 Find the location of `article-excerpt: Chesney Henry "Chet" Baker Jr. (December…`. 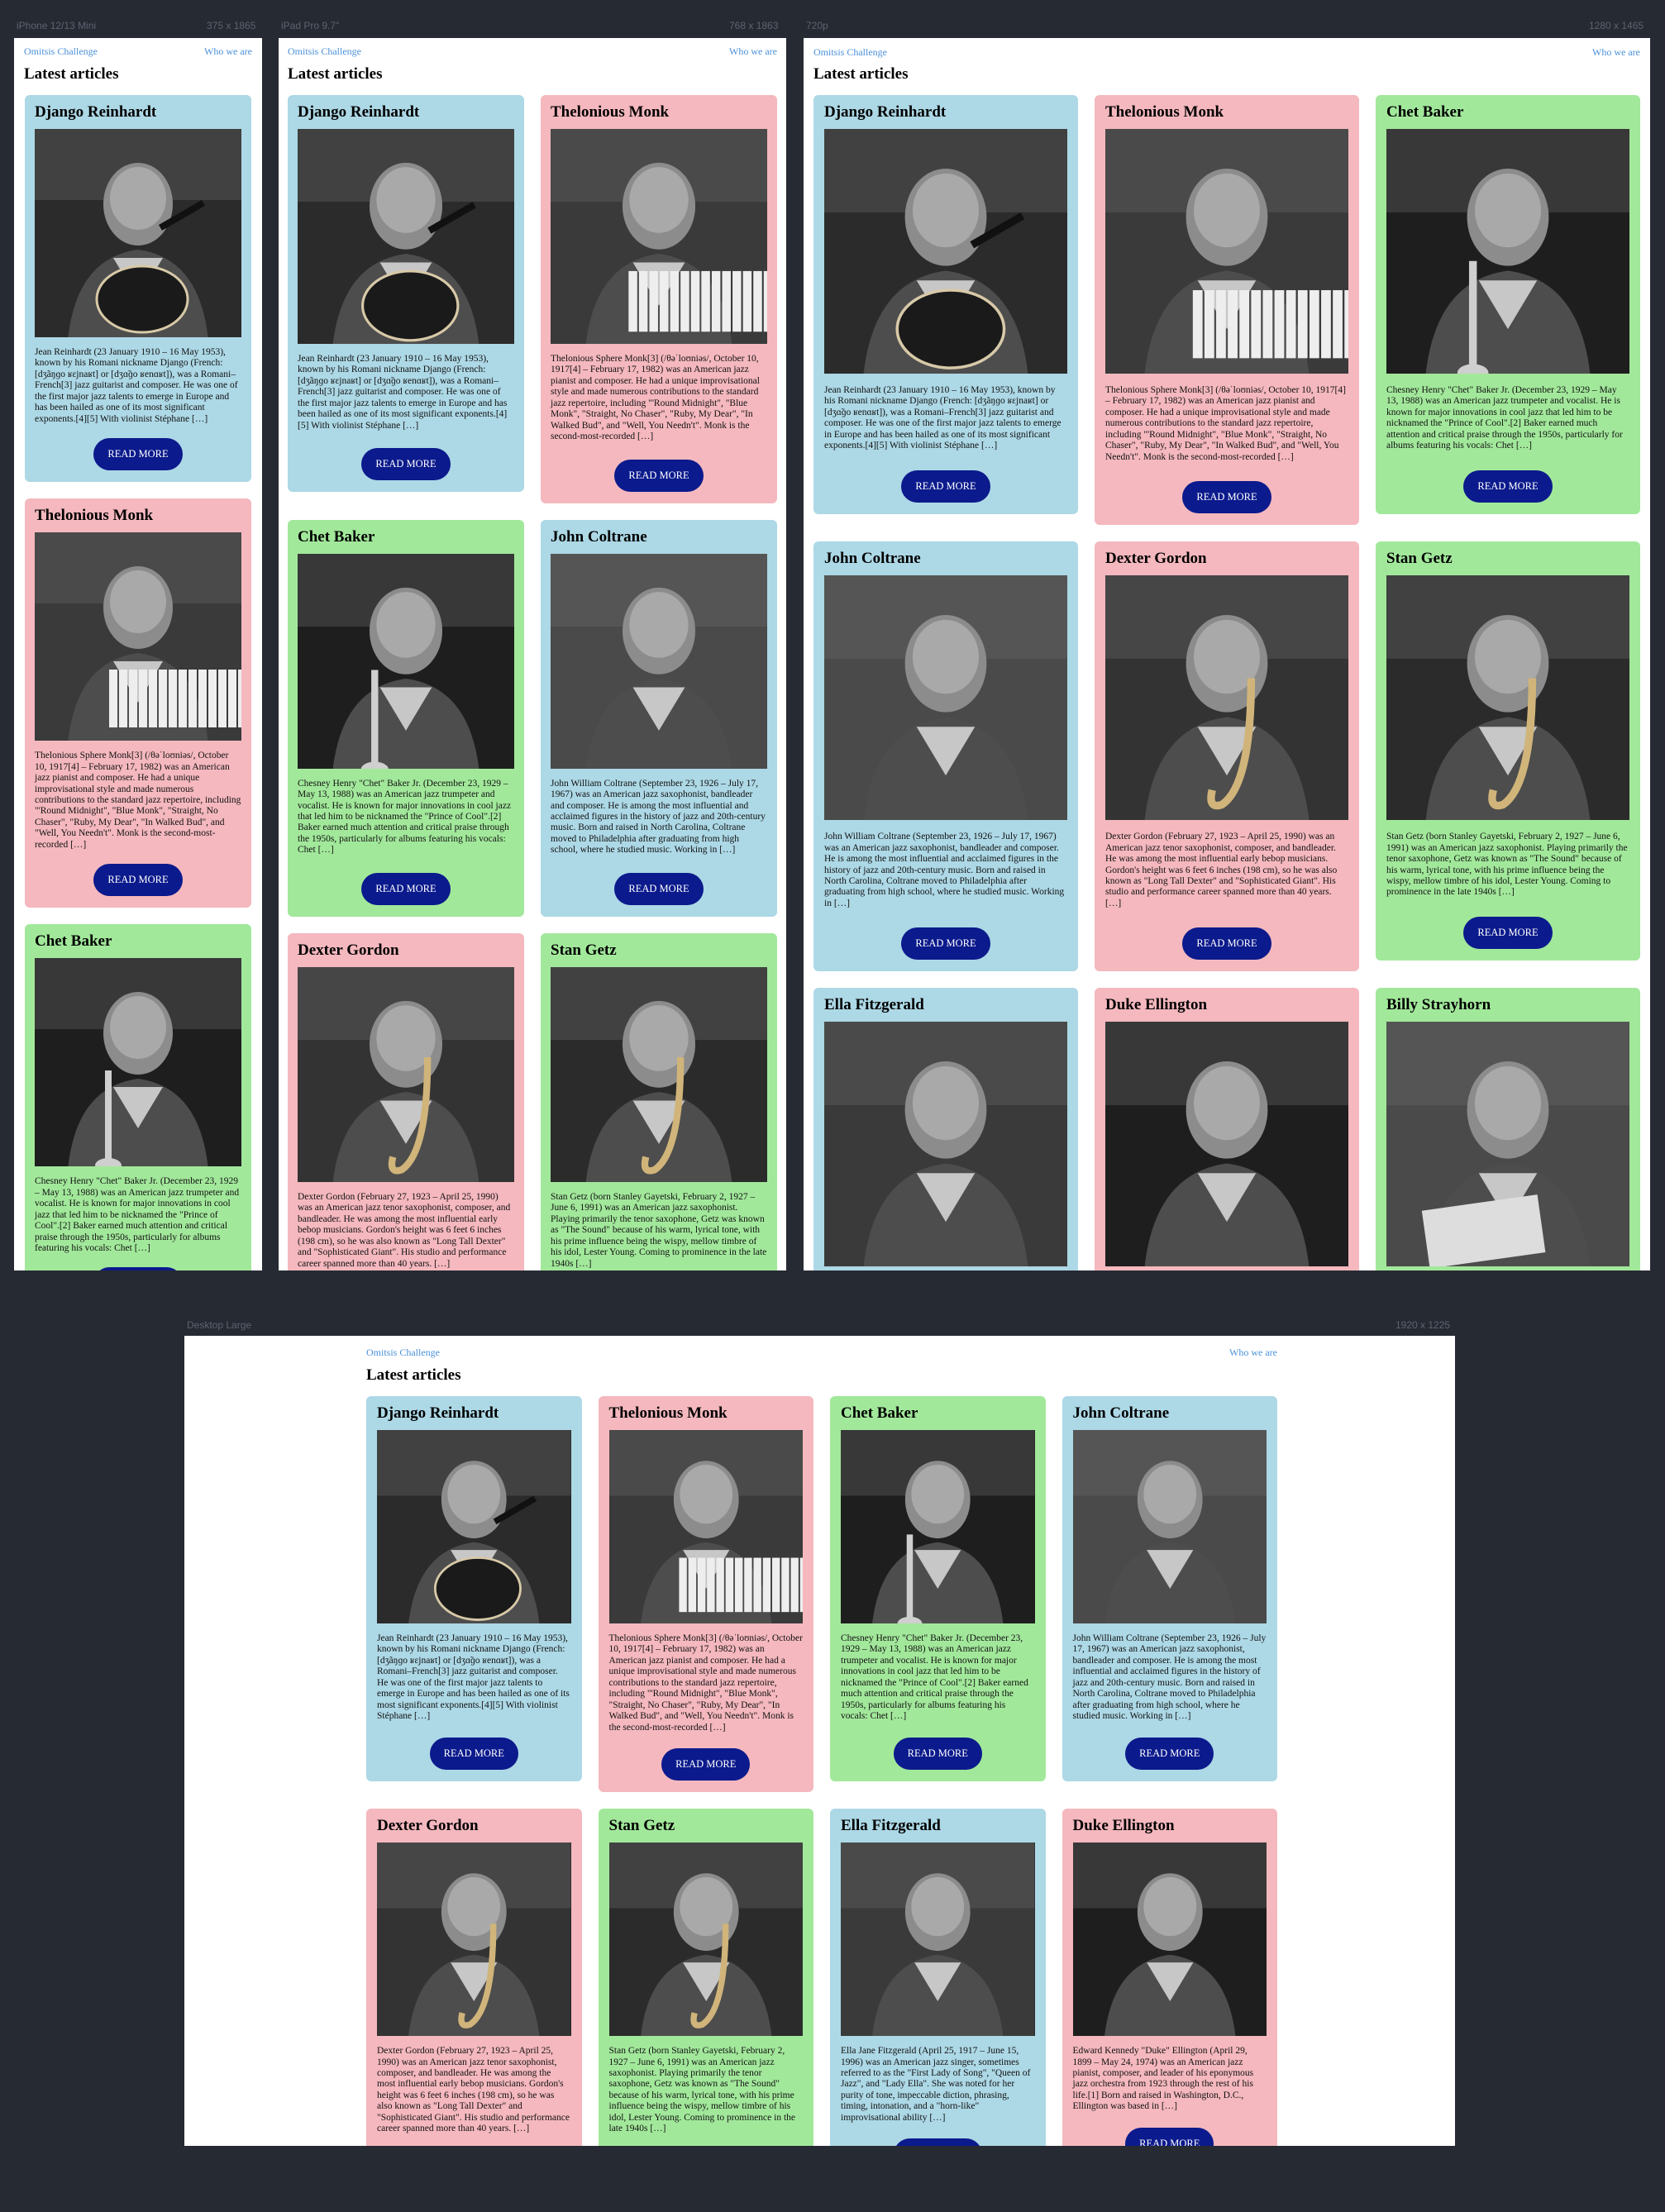

article-excerpt: Chesney Henry "Chet" Baker Jr. (December… is located at coordinates (1504, 418).